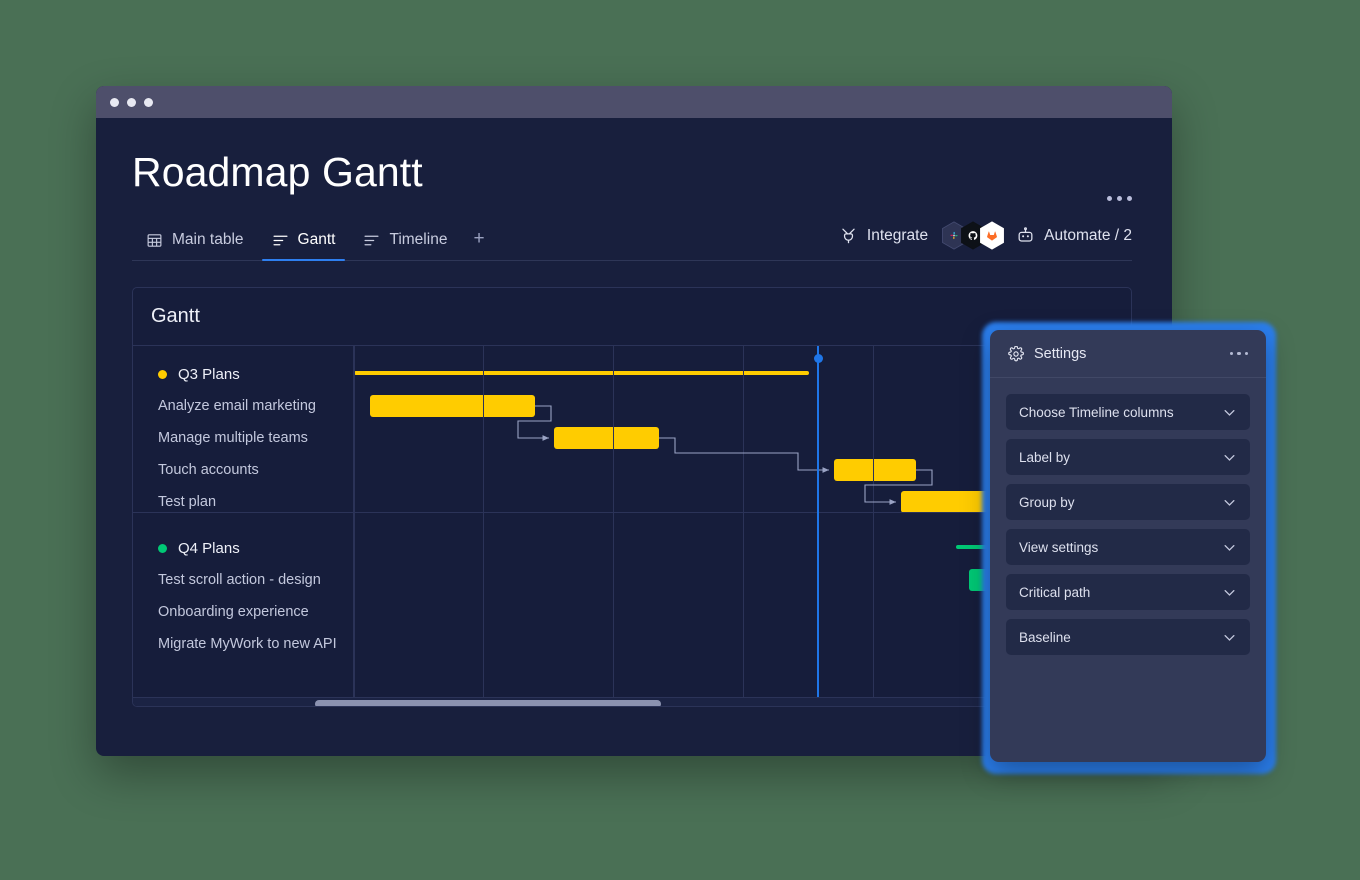 This screenshot has height=880, width=1360. I want to click on gantt-group-header: Q3 Plans, so click(243, 374).